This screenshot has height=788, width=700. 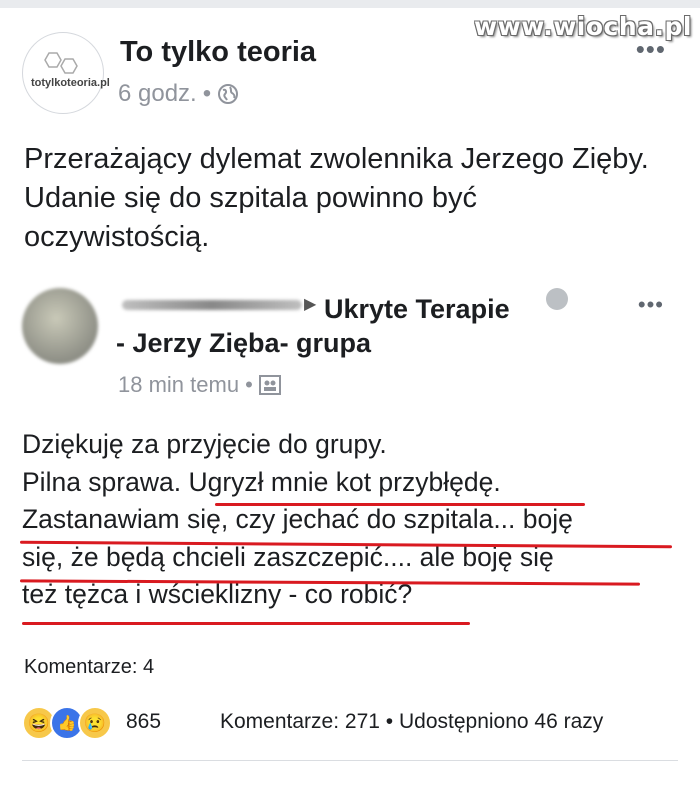 I want to click on avatar-logo-text: totylkoteoria.pl, so click(x=70, y=83).